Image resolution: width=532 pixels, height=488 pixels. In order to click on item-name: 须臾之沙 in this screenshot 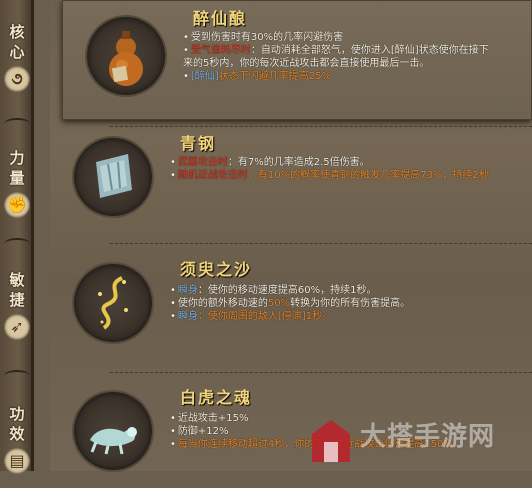, I will do `click(216, 269)`.